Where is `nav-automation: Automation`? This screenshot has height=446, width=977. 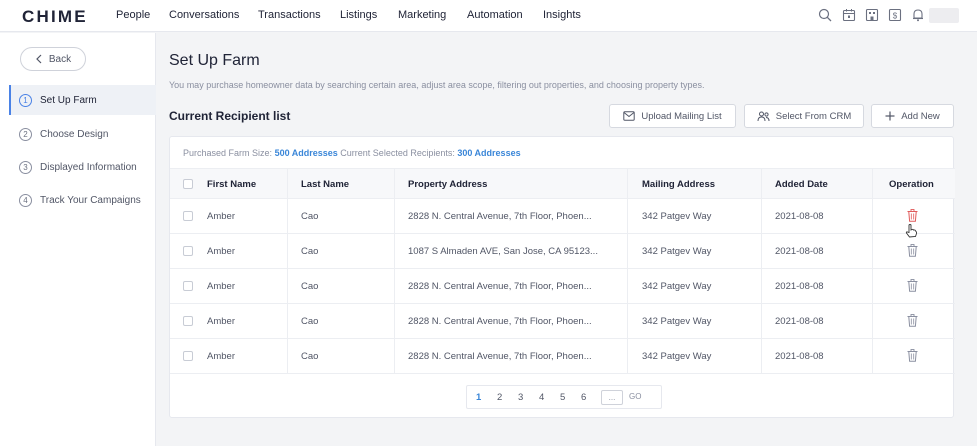 nav-automation: Automation is located at coordinates (495, 15).